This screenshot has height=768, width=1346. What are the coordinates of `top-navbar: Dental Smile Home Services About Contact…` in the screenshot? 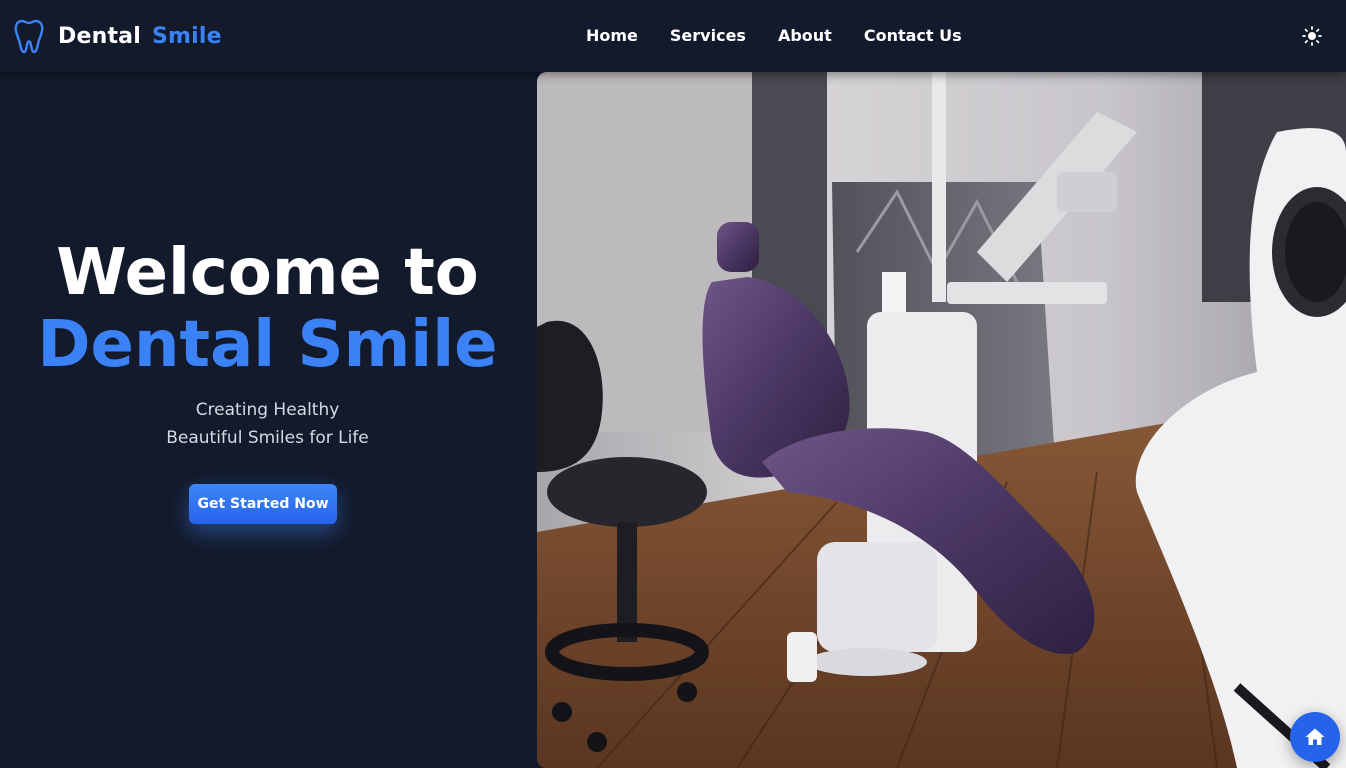 It's located at (673, 36).